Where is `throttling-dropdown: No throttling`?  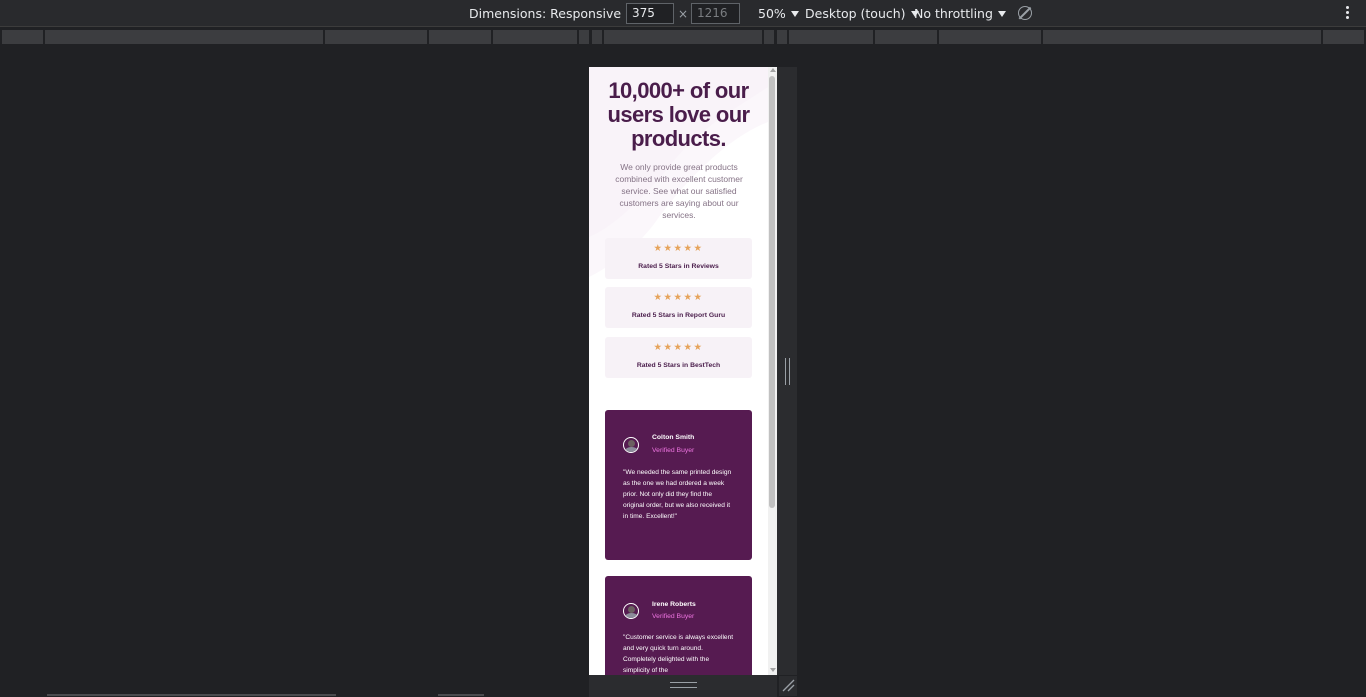
throttling-dropdown: No throttling is located at coordinates (960, 13).